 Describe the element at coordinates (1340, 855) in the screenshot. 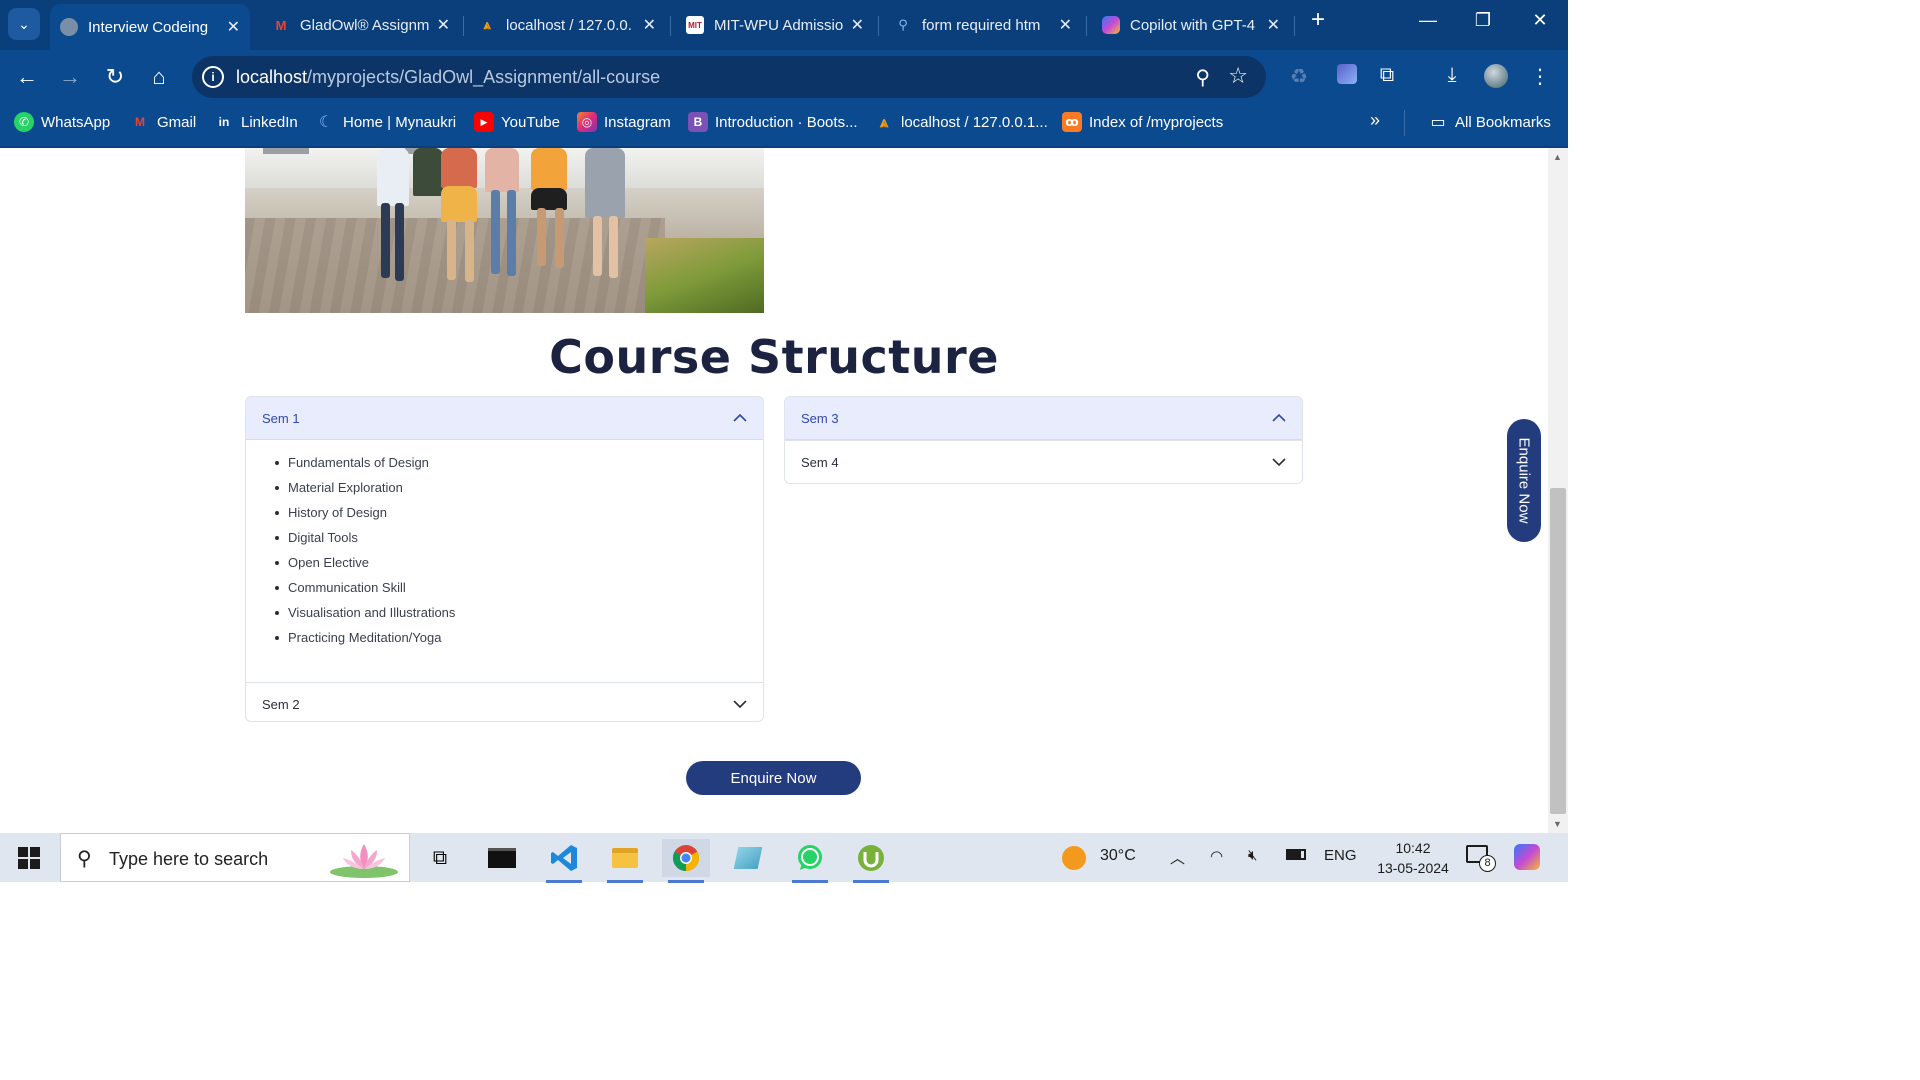

I see `language-indicator: ENG` at that location.